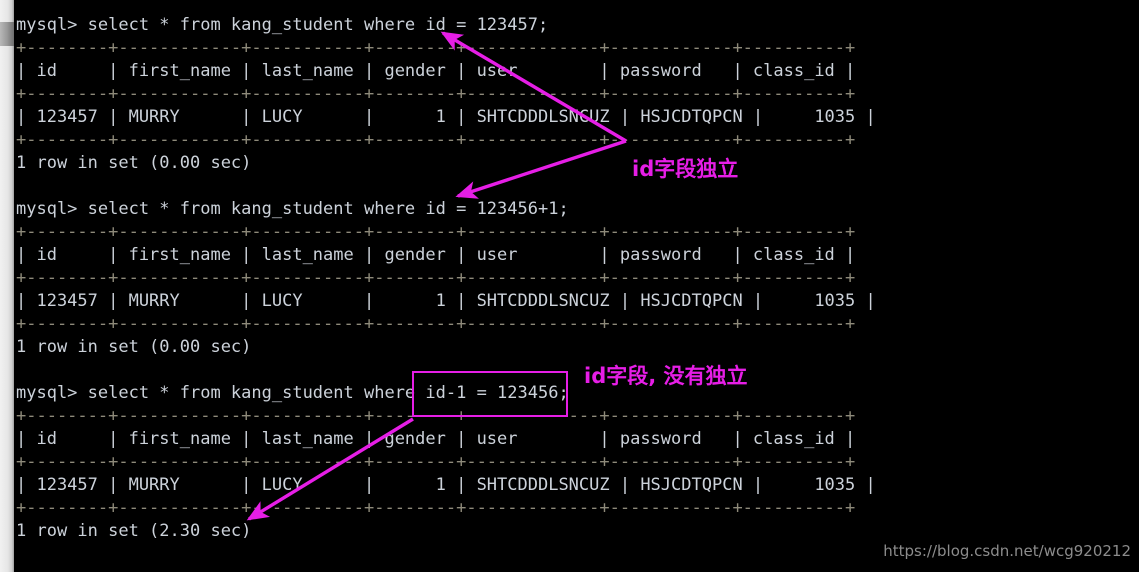 This screenshot has width=1139, height=572. I want to click on scrollbar-thumb, so click(7, 34).